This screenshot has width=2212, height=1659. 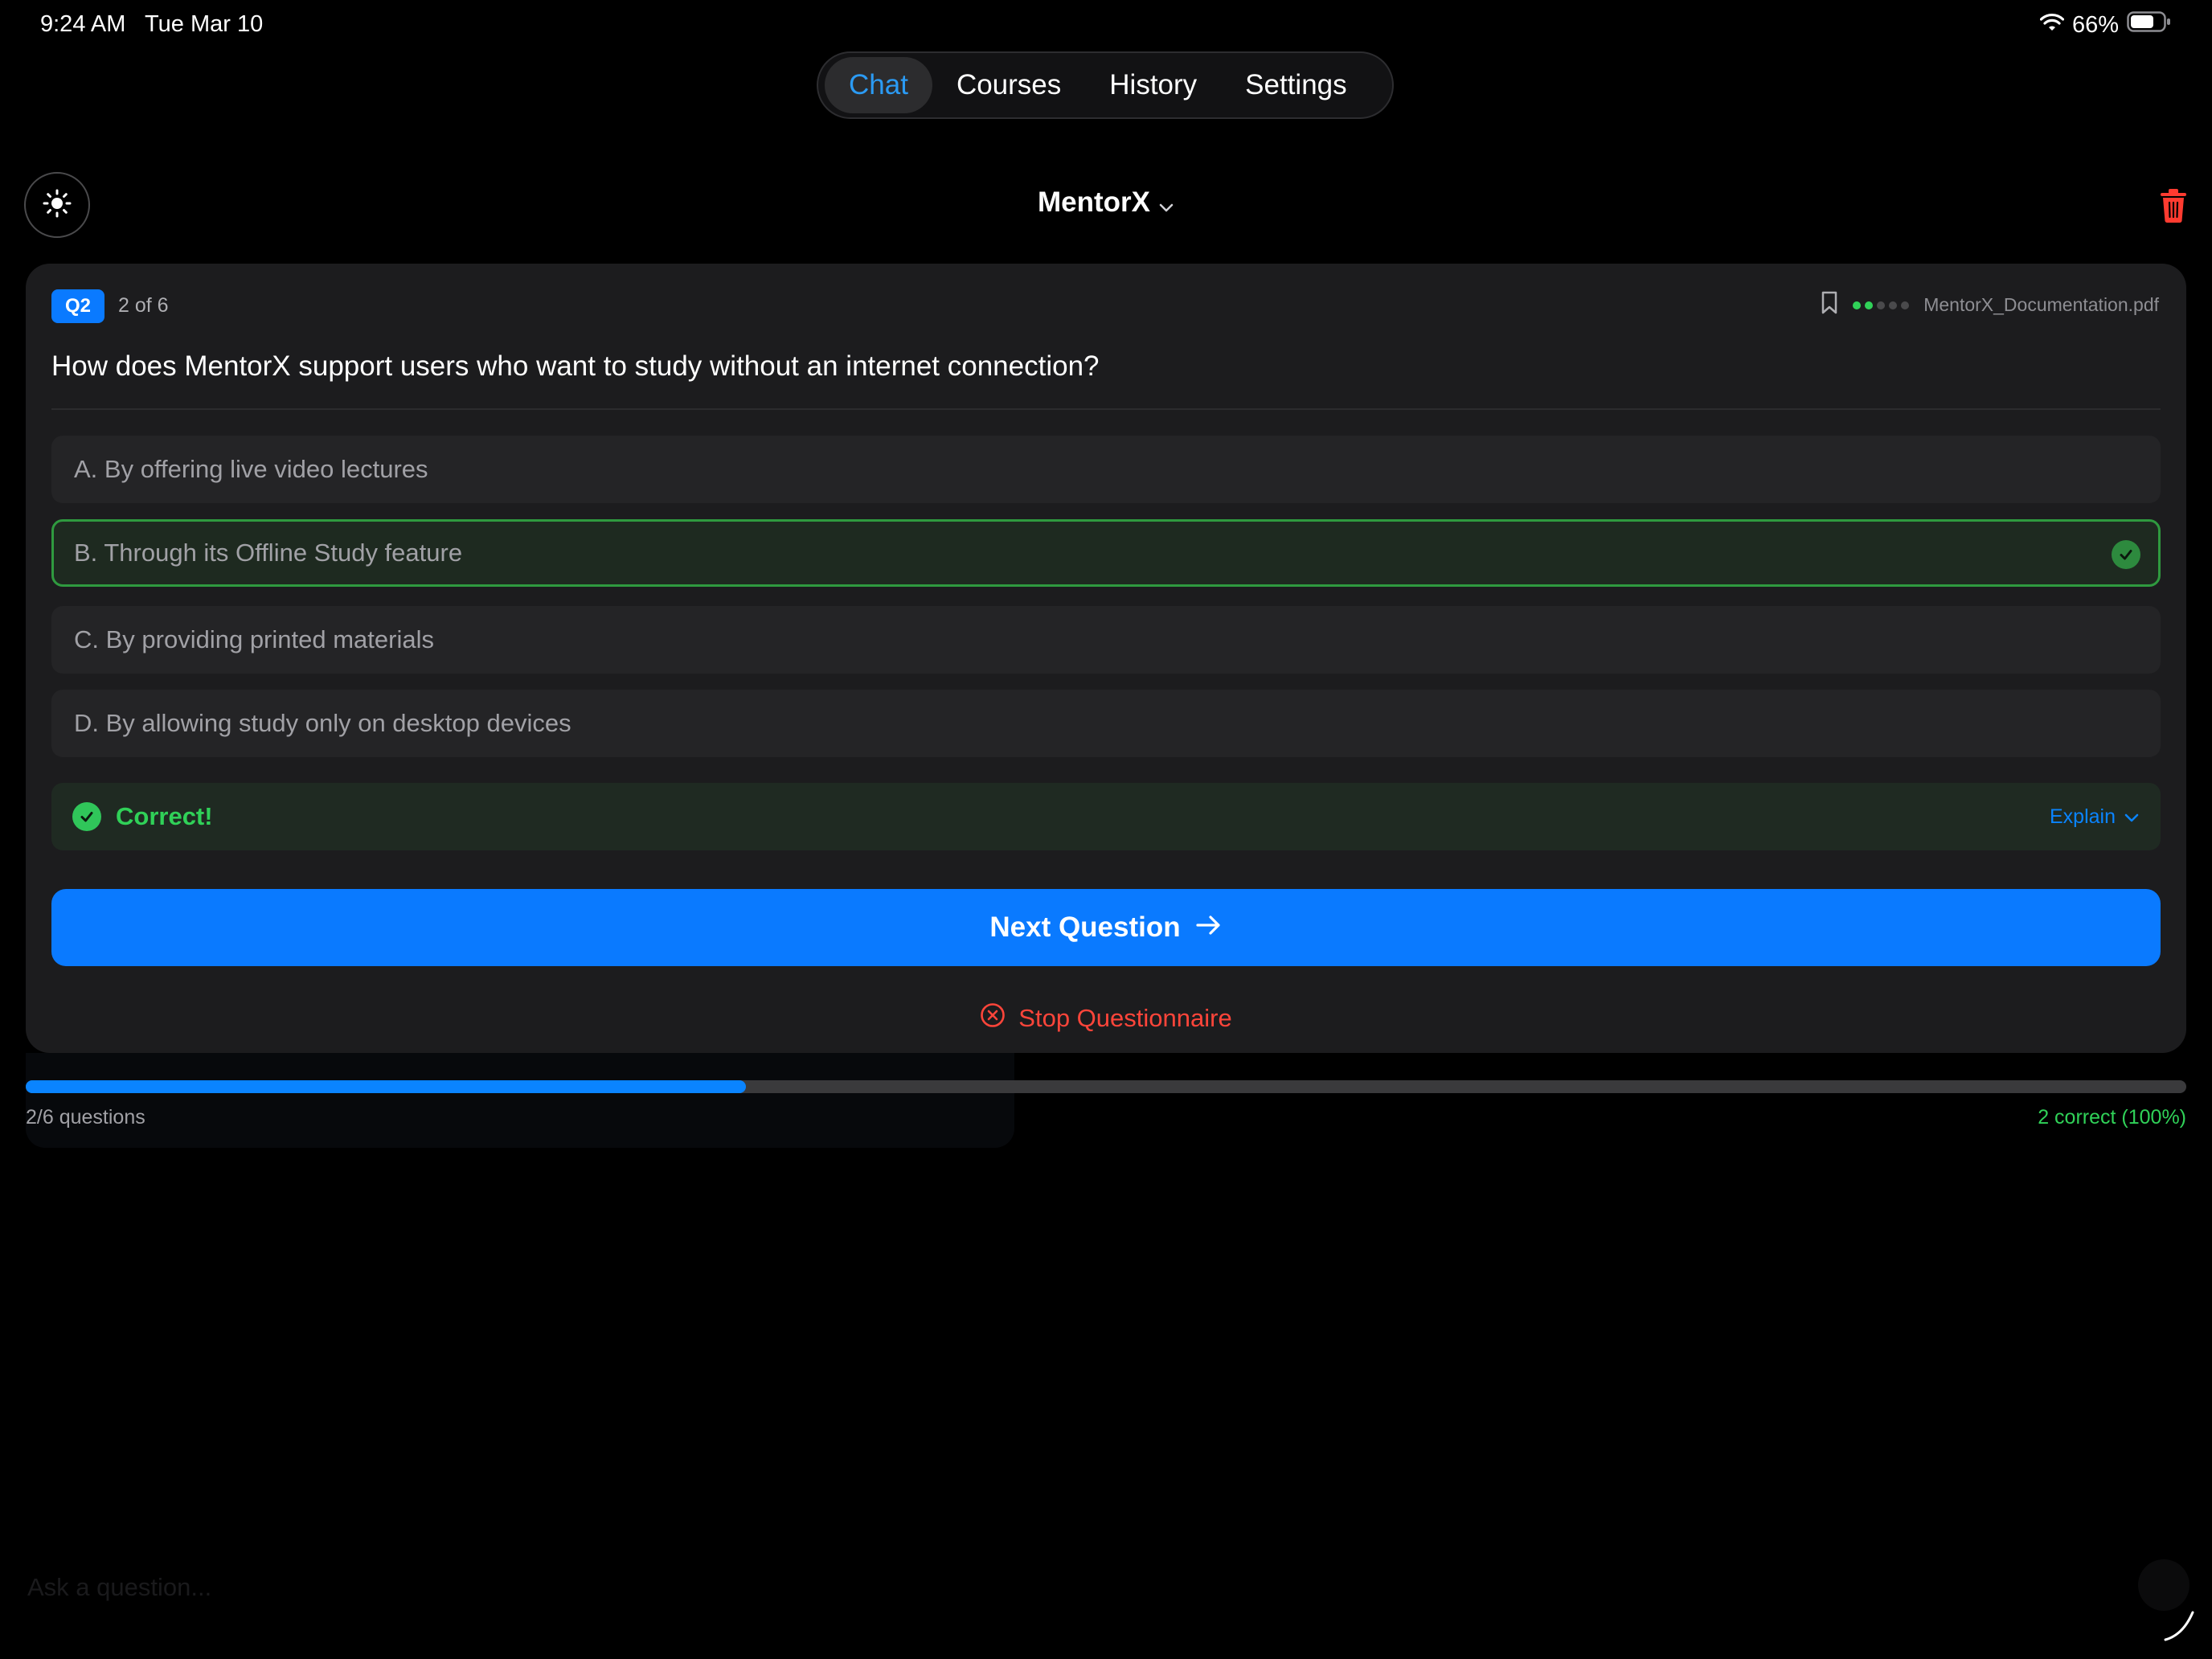 What do you see at coordinates (1085, 927) in the screenshot?
I see `next-question-label: Next Question` at bounding box center [1085, 927].